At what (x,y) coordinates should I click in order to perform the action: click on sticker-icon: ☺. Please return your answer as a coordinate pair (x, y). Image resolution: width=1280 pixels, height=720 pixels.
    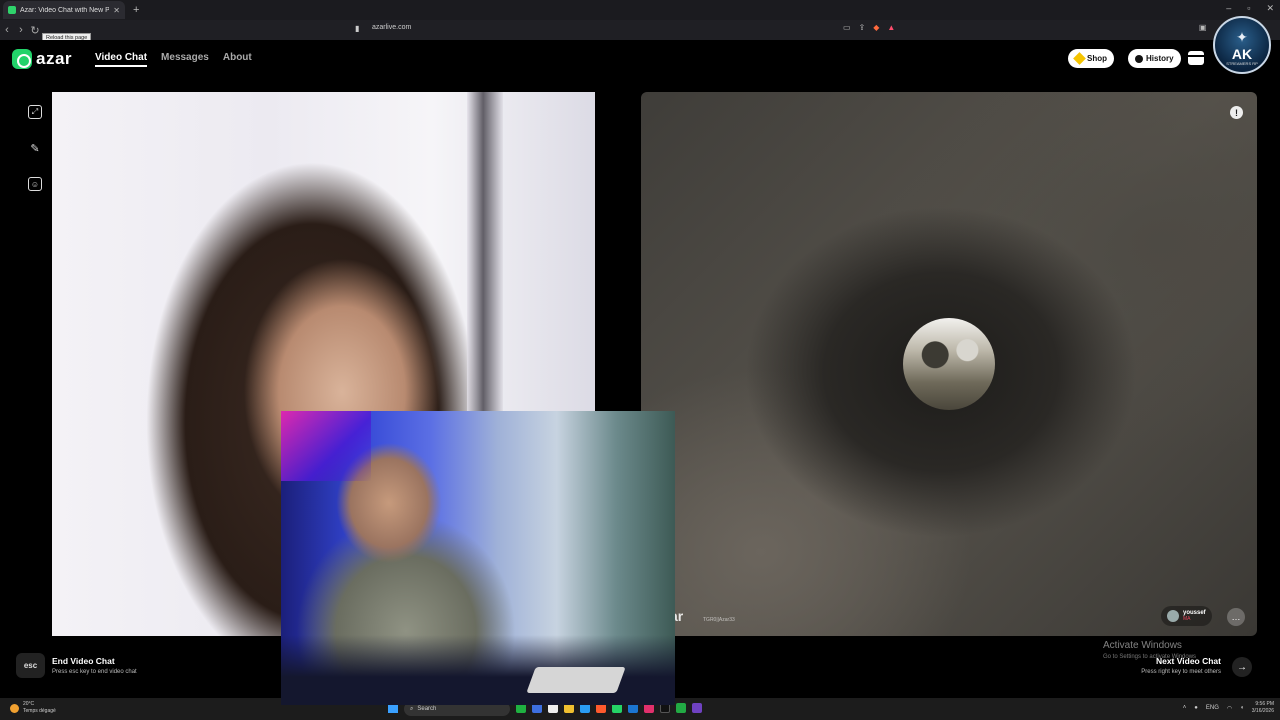
    Looking at the image, I should click on (35, 184).